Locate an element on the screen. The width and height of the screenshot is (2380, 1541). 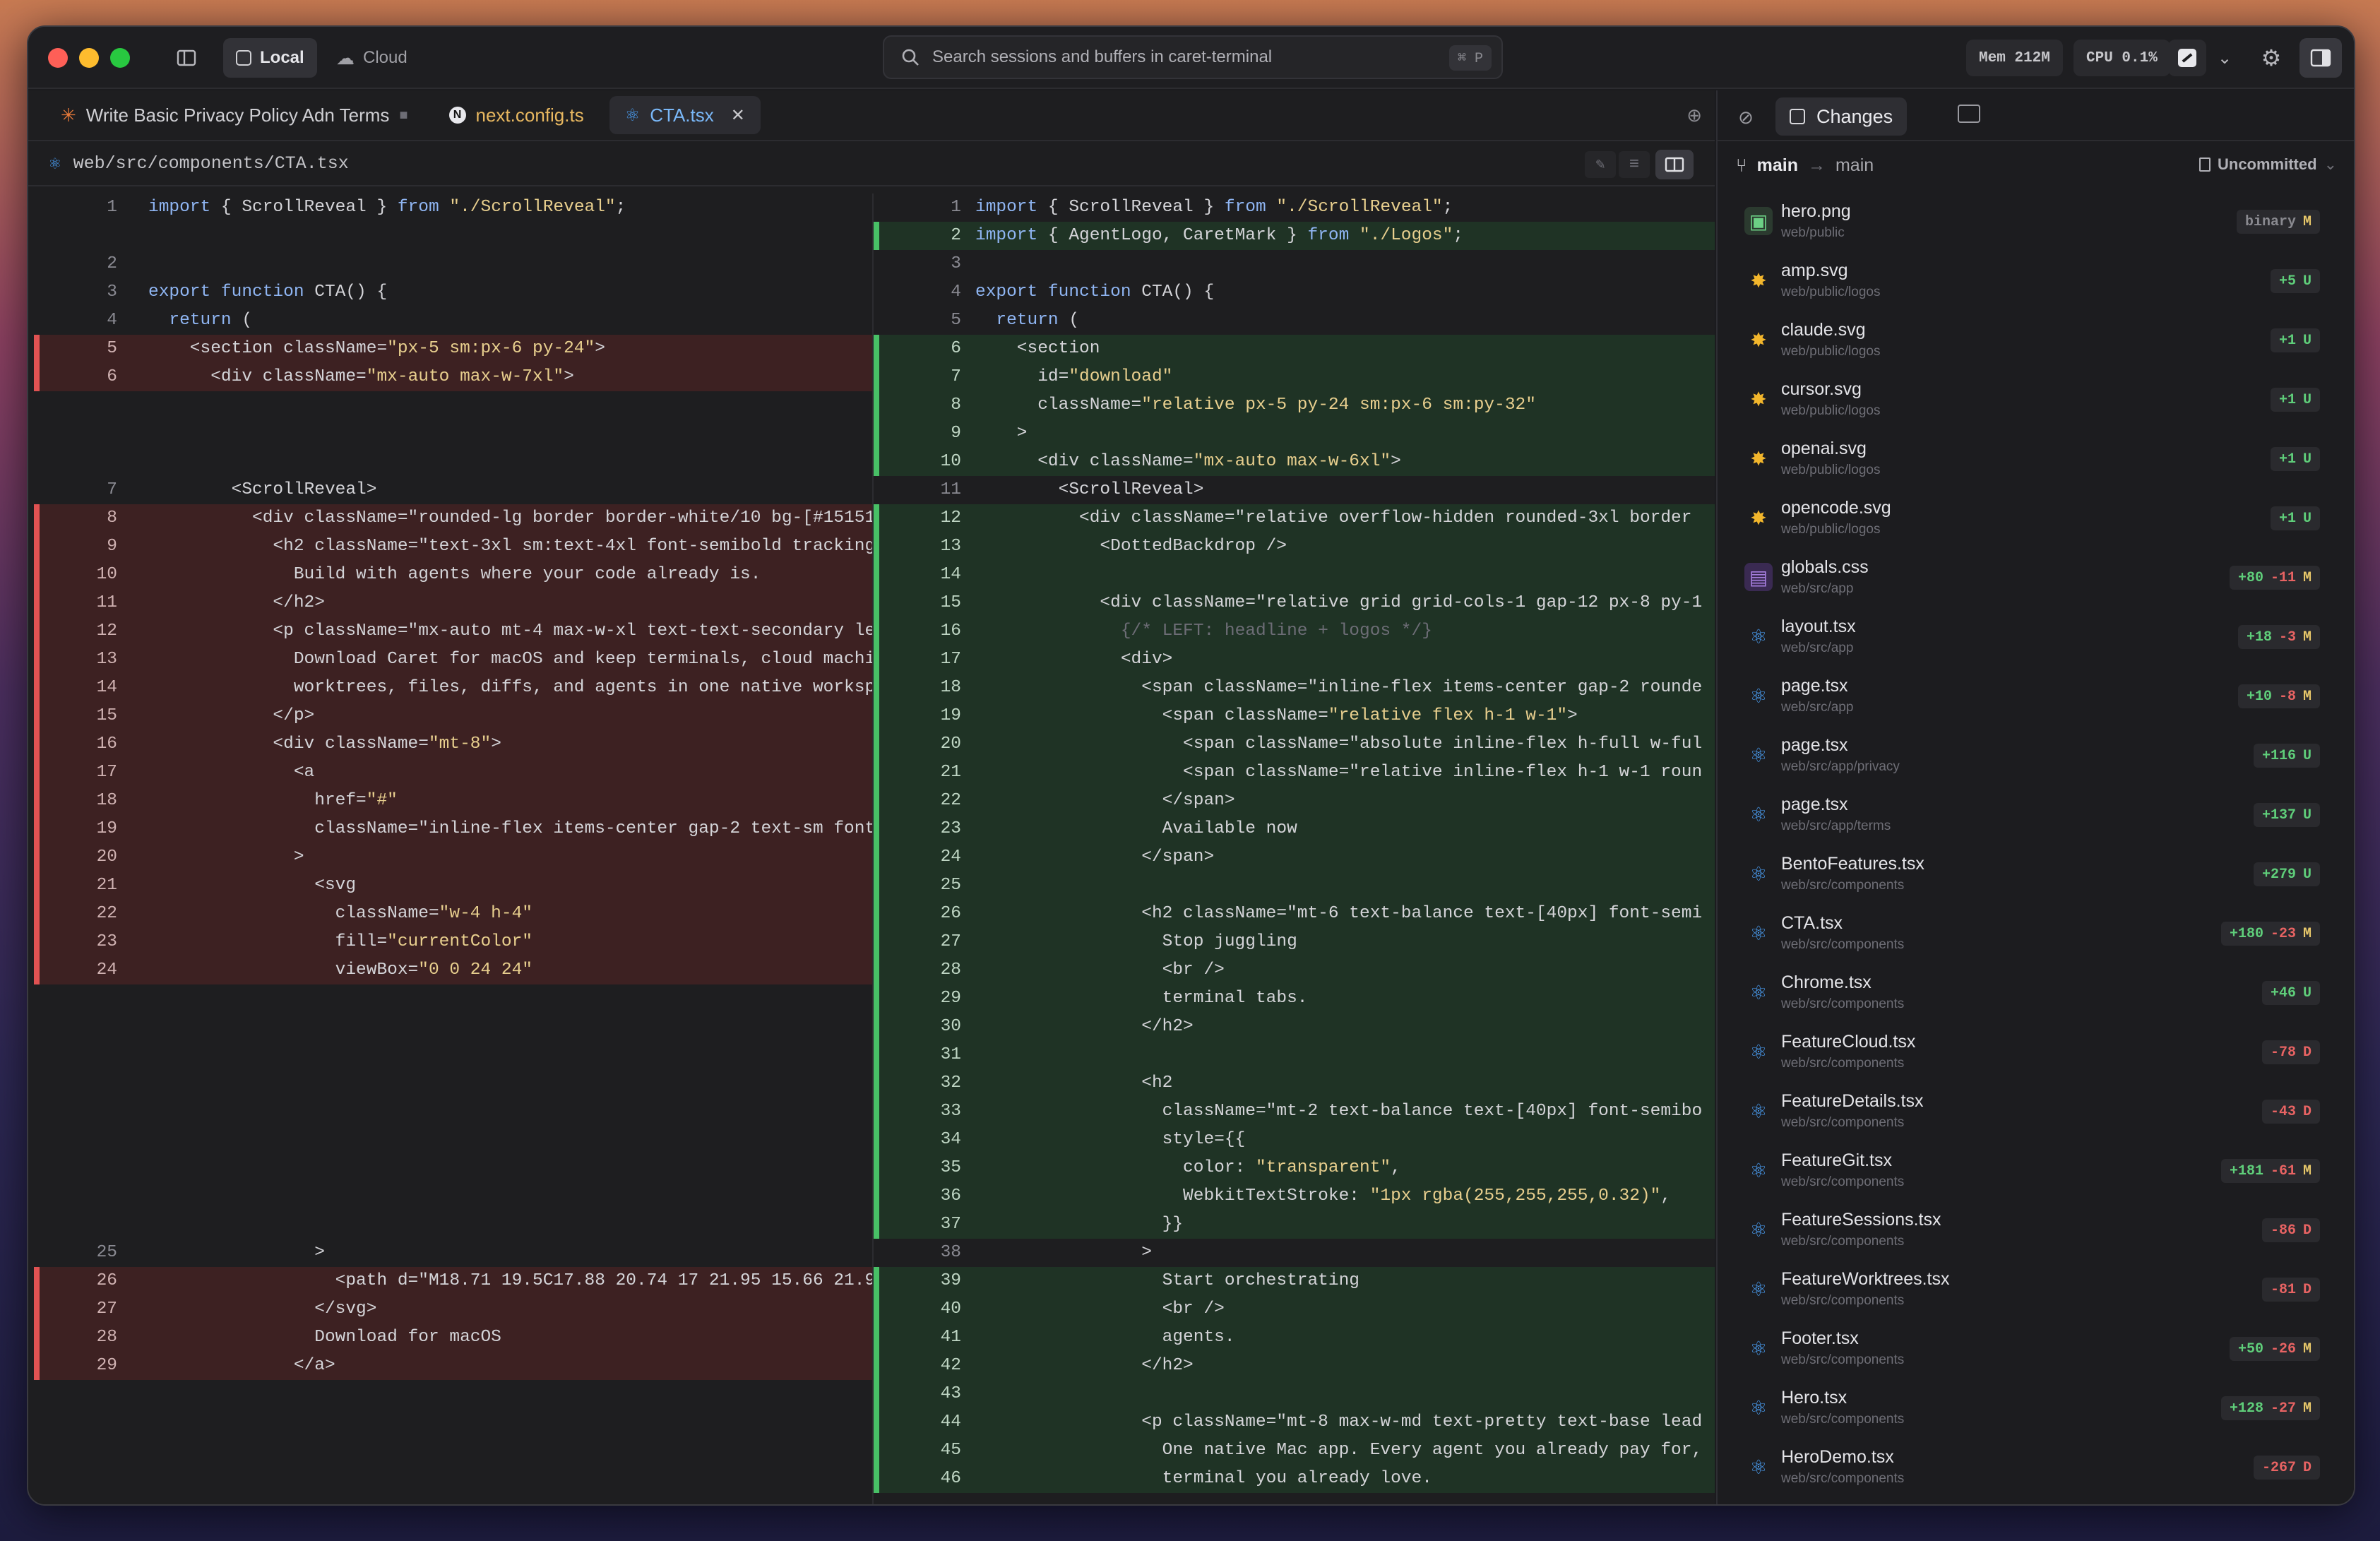
zoom-window-button is located at coordinates (120, 58).